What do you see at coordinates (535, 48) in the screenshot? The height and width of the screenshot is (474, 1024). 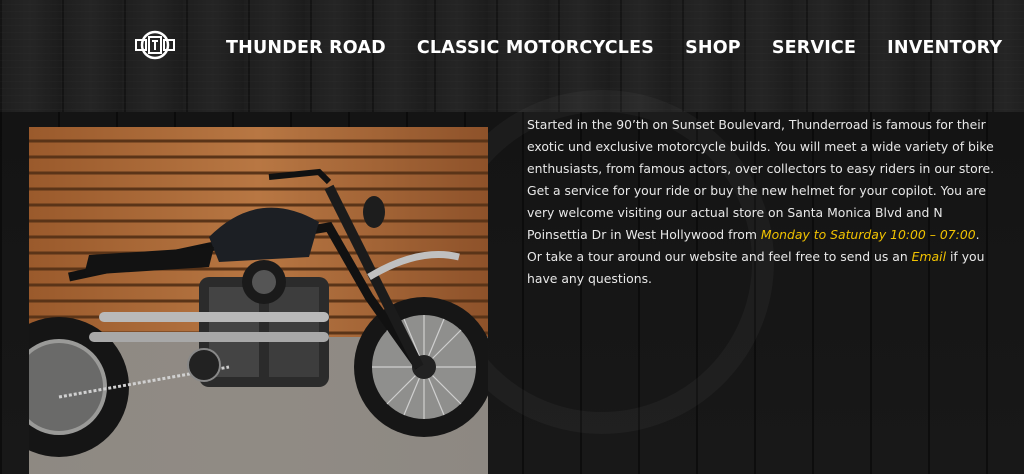 I see `nav-item-classic-motorcycles: CLASSIC MOTORCYCLES` at bounding box center [535, 48].